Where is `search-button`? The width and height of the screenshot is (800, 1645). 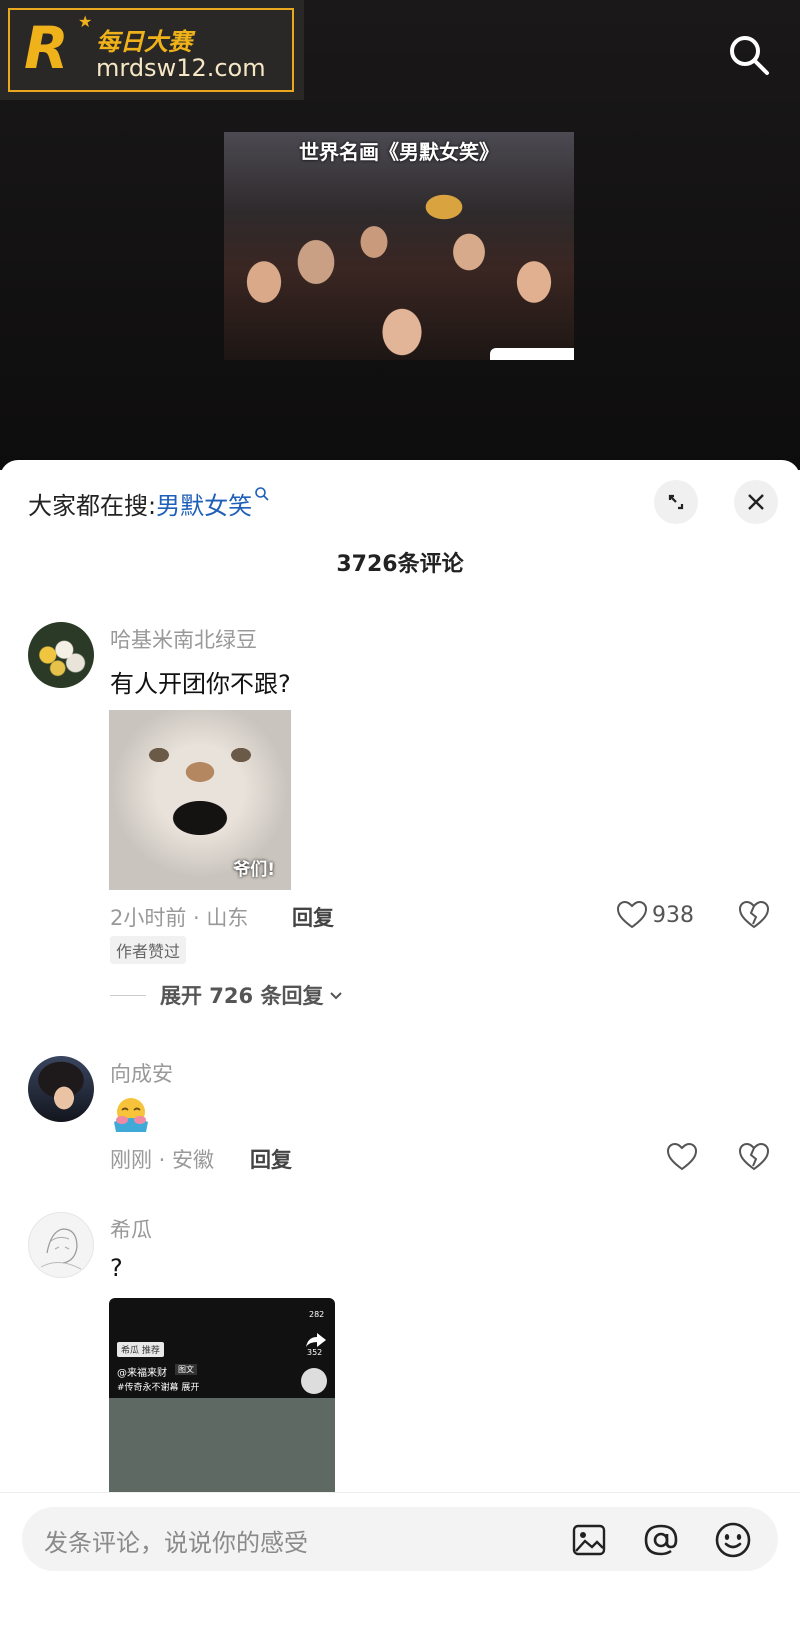 search-button is located at coordinates (749, 55).